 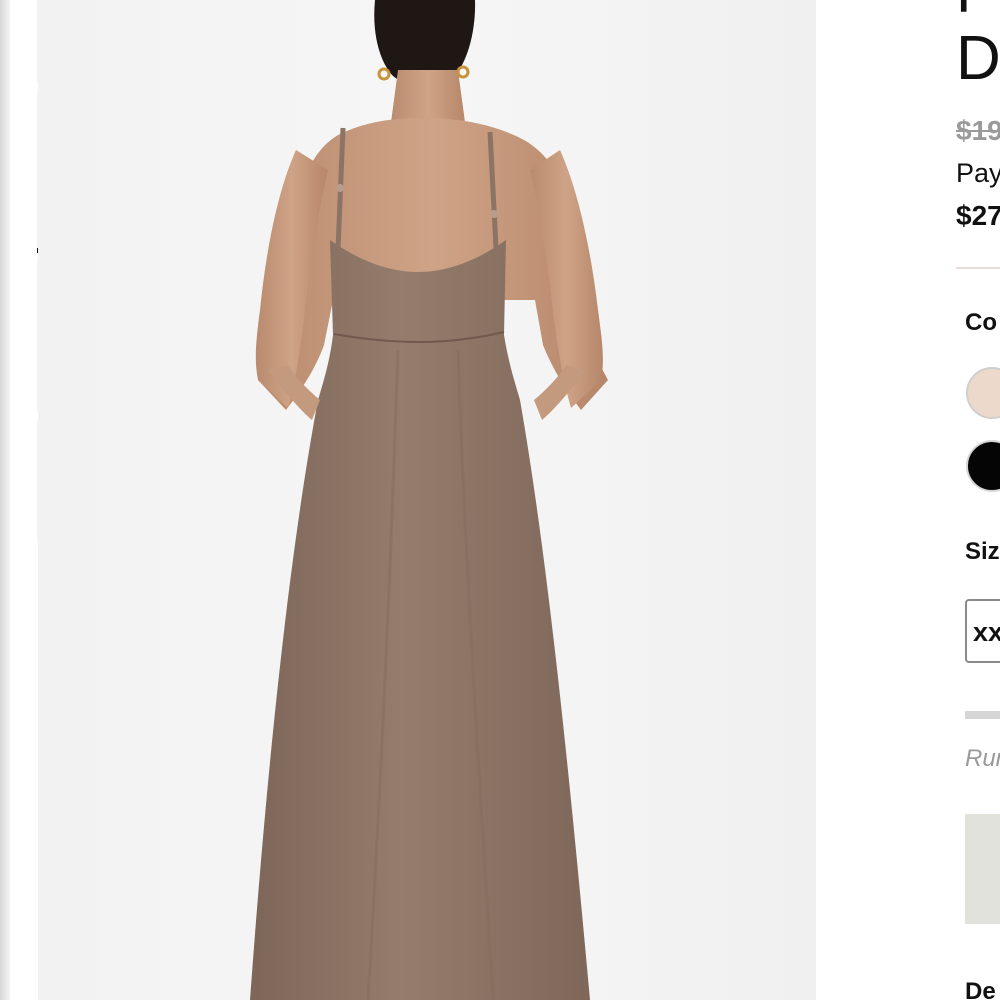 I want to click on fit-indicator-bar, so click(x=982, y=715).